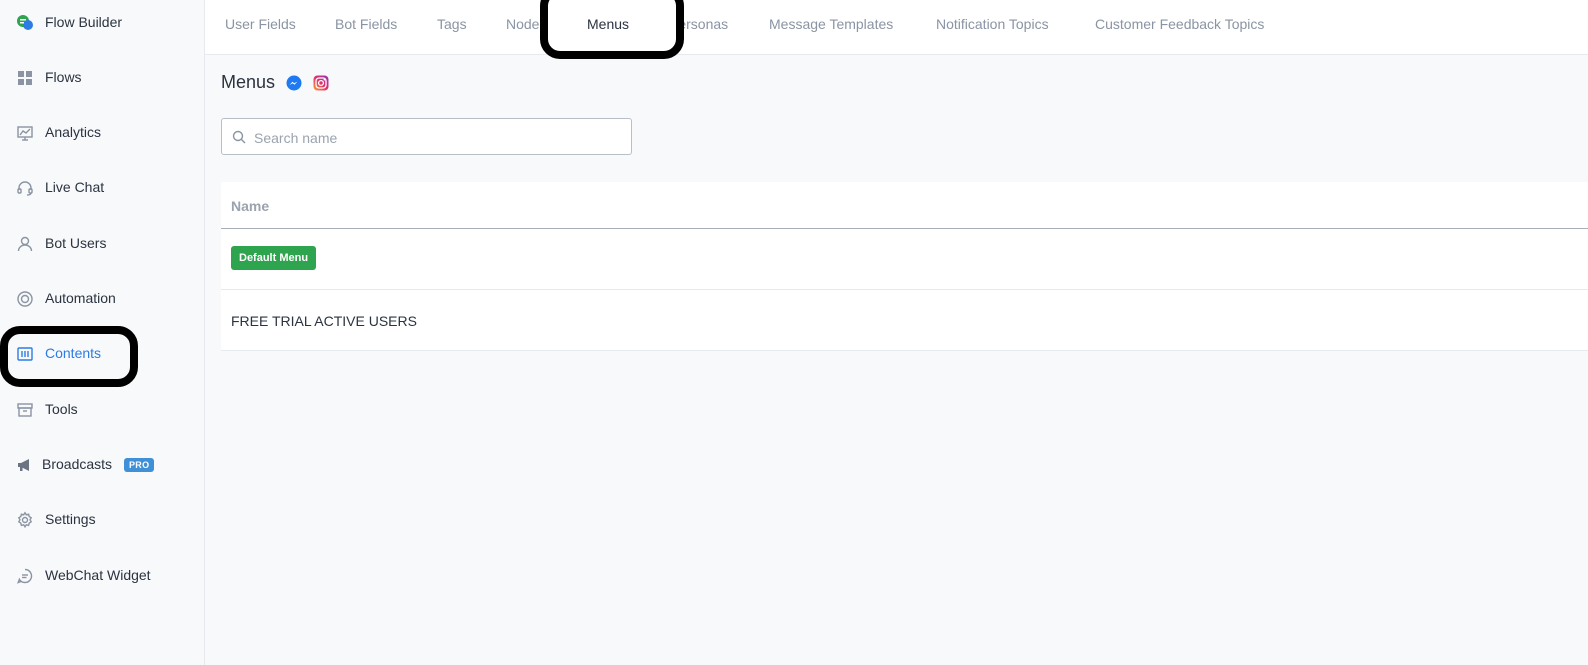 This screenshot has width=1588, height=665. Describe the element at coordinates (25, 133) in the screenshot. I see `analytics-icon` at that location.